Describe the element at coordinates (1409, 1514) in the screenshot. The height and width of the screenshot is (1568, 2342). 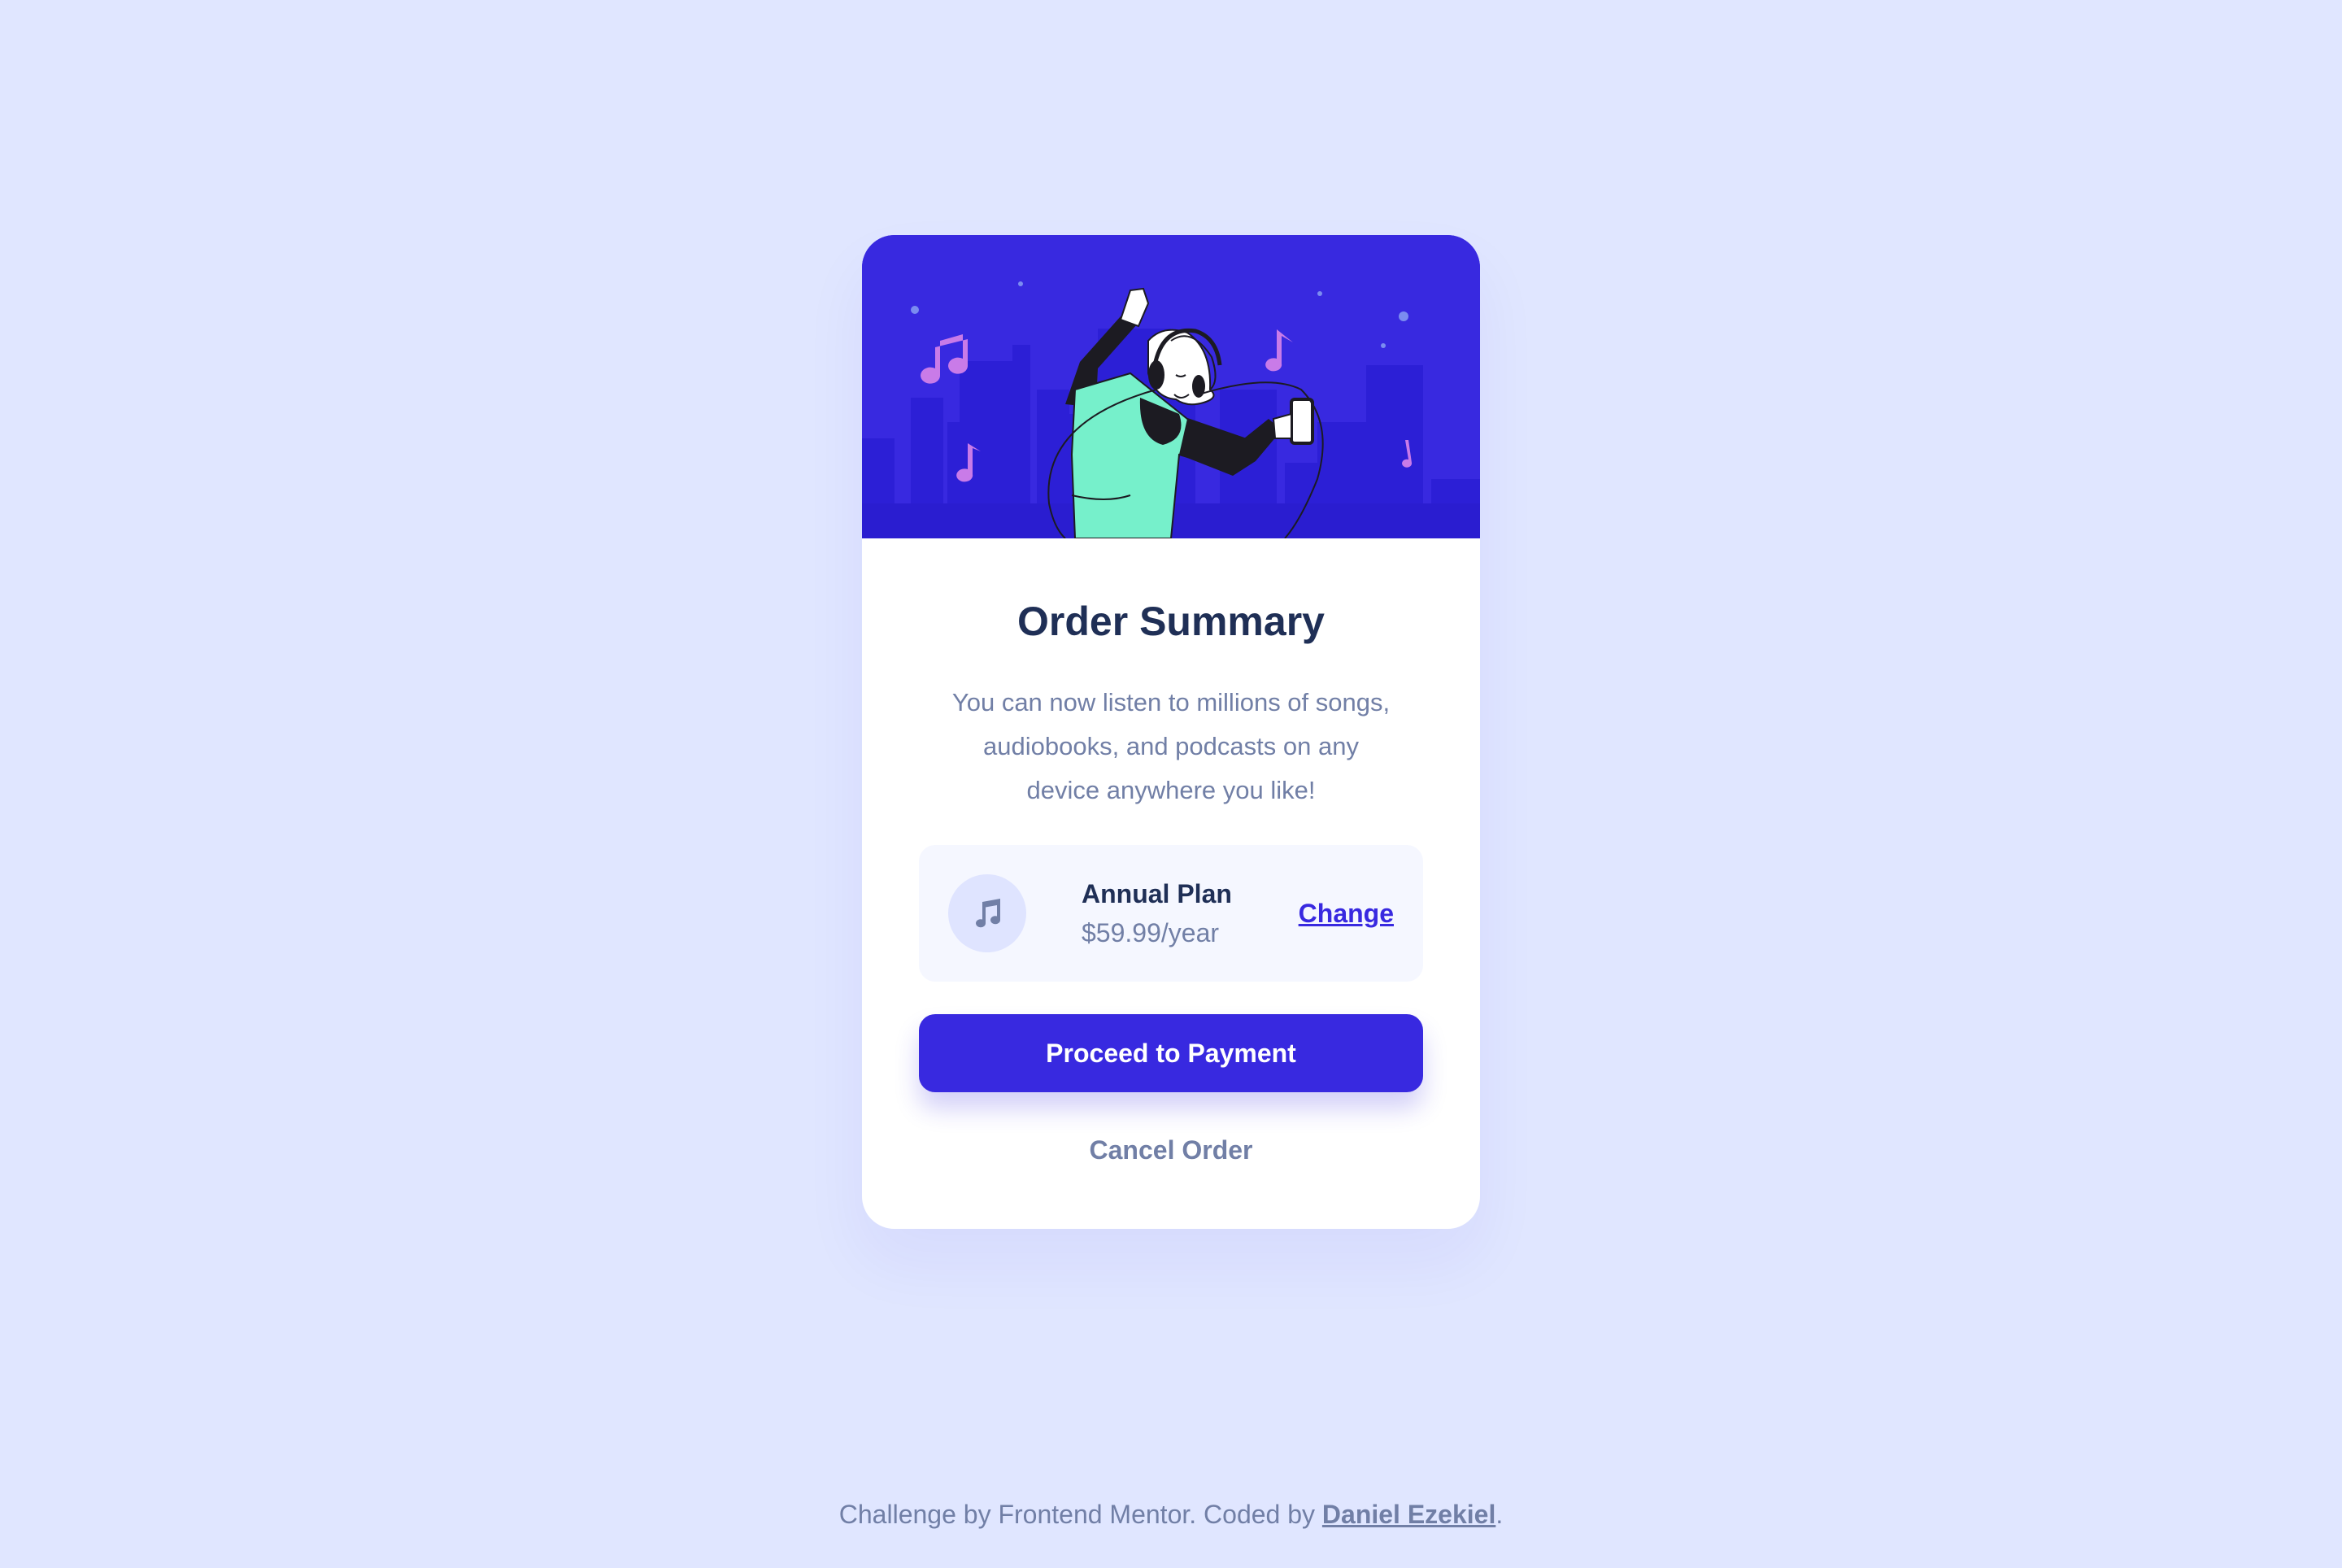
I see `author-link: Daniel Ezekiel` at that location.